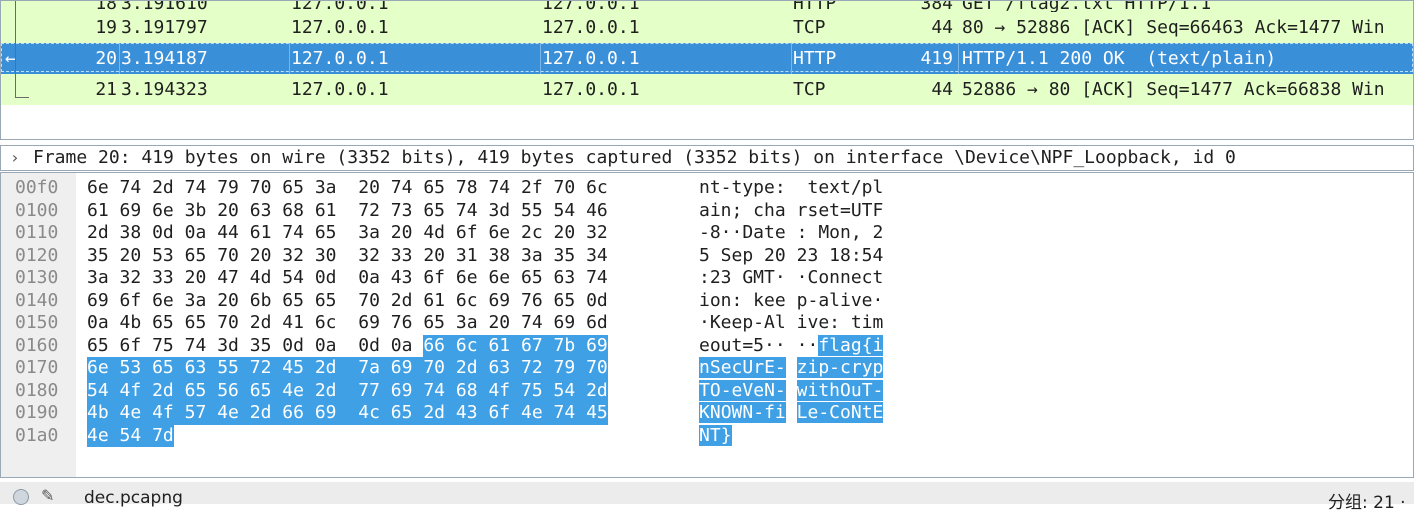 The height and width of the screenshot is (513, 1414). Describe the element at coordinates (499, 211) in the screenshot. I see `hex-byte: 3d` at that location.